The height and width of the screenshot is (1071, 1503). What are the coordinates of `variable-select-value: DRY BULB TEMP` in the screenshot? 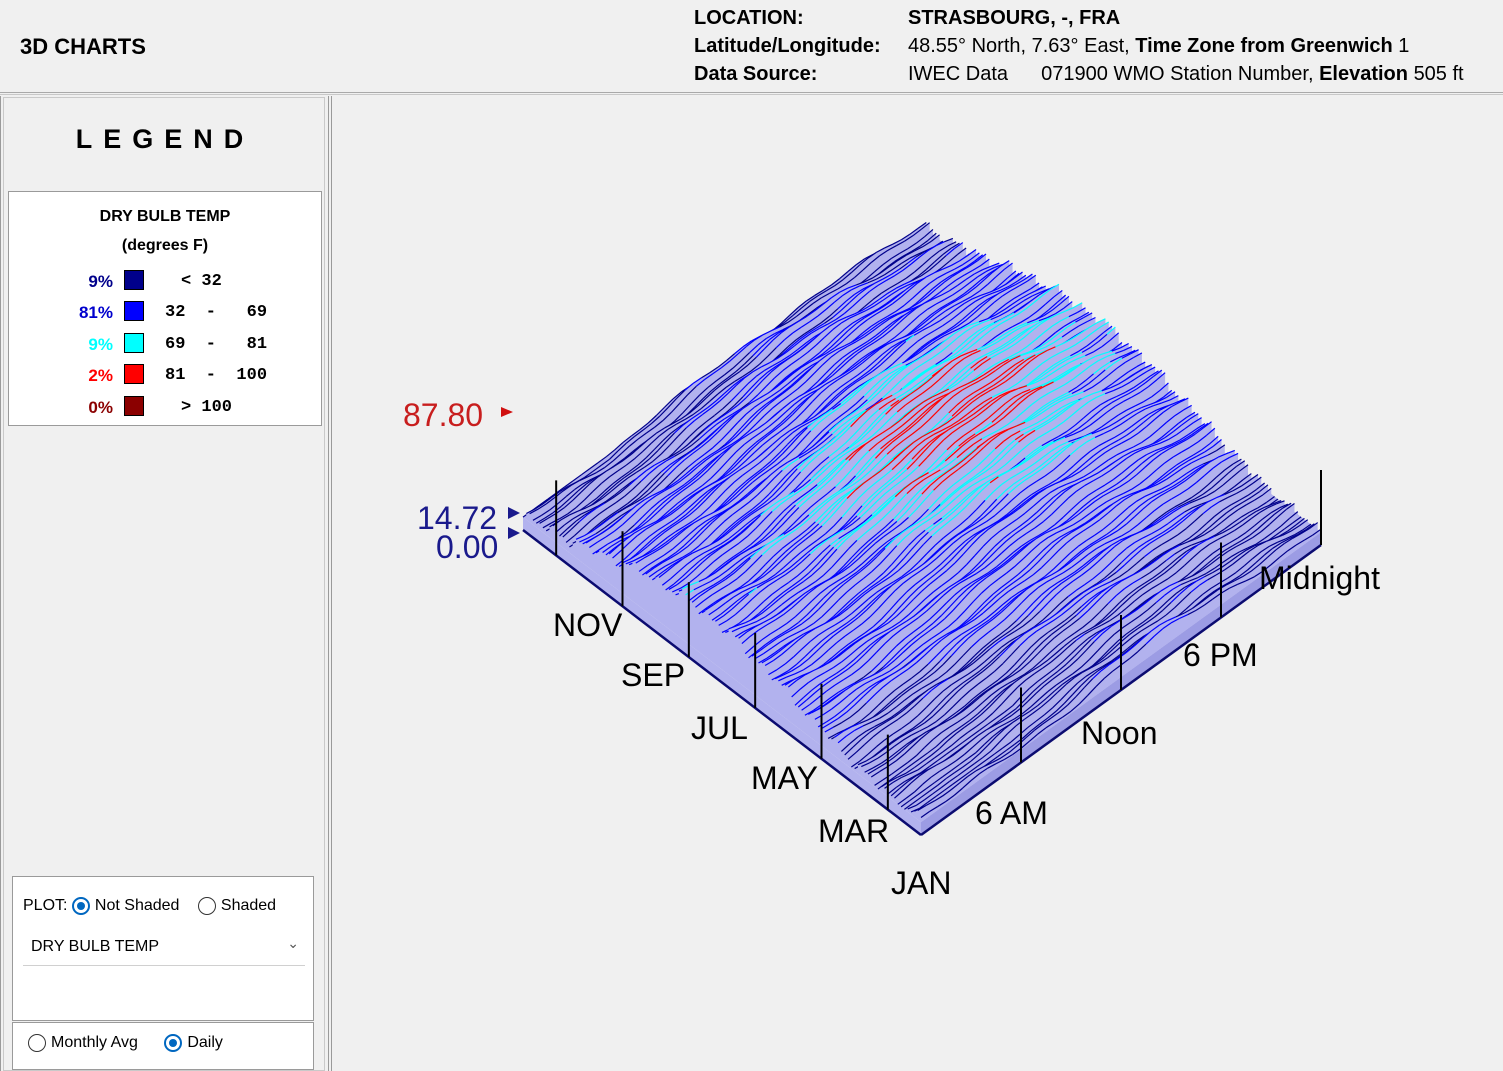 It's located at (95, 946).